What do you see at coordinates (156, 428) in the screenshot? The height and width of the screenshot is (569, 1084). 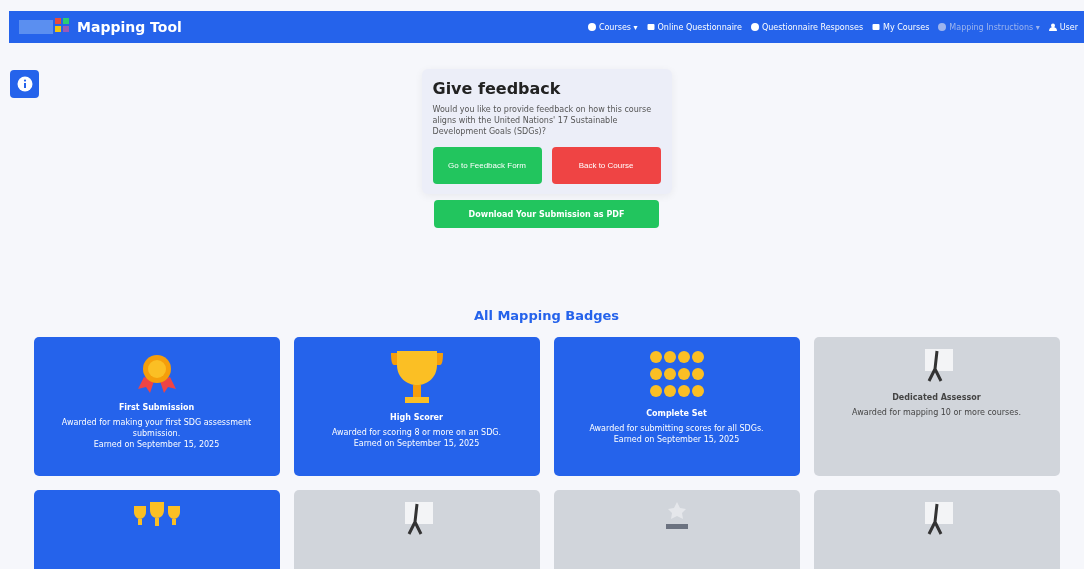 I see `badge-description: Awarded for making your first SDG assessment submission.` at bounding box center [156, 428].